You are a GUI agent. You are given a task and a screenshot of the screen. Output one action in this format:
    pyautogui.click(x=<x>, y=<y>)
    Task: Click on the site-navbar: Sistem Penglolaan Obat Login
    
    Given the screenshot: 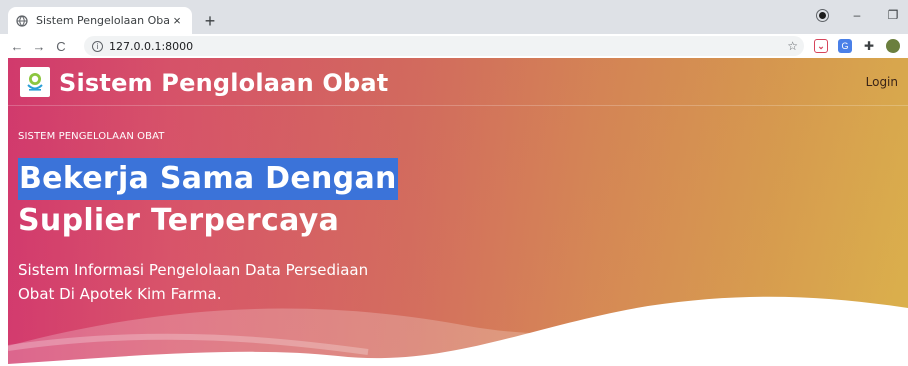 What is the action you would take?
    pyautogui.click(x=458, y=82)
    